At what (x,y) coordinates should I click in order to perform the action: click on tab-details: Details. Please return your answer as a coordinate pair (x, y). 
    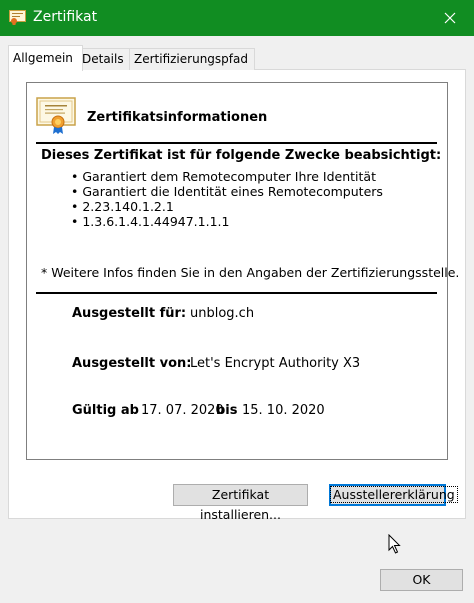
    Looking at the image, I should click on (106, 59).